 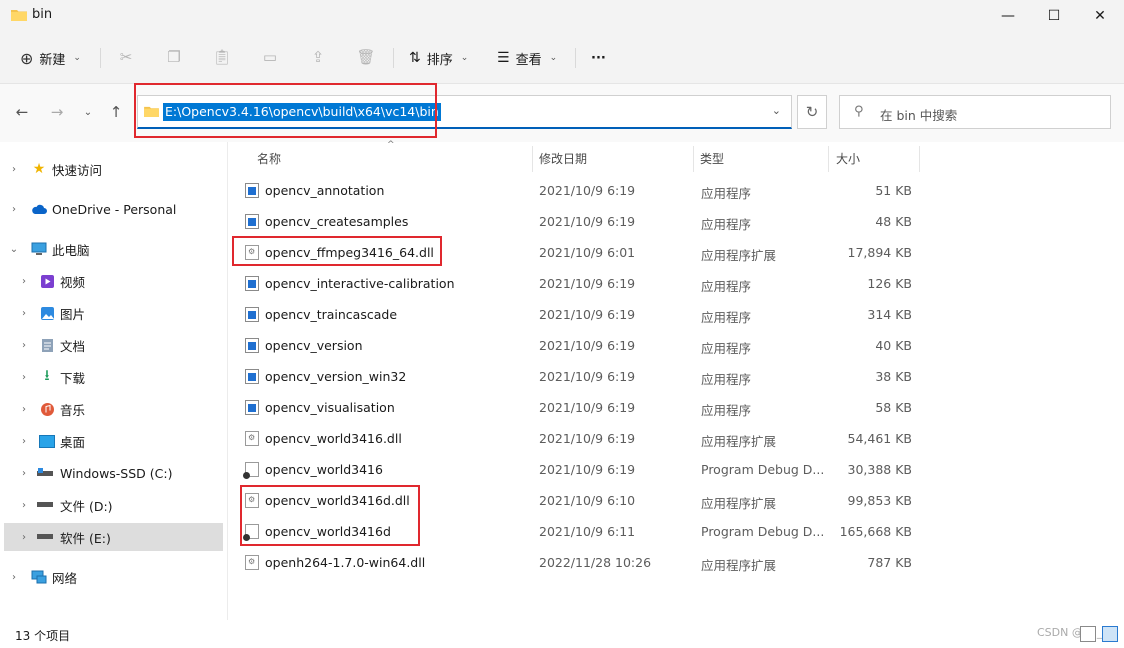 What do you see at coordinates (270, 57) in the screenshot?
I see `rename-icon: ▭` at bounding box center [270, 57].